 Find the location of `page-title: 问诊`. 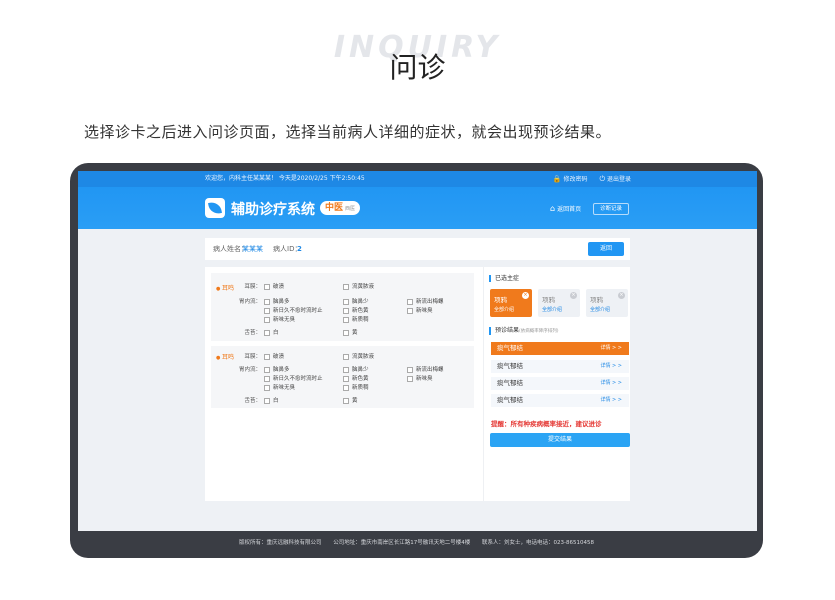

page-title: 问诊 is located at coordinates (417, 67).